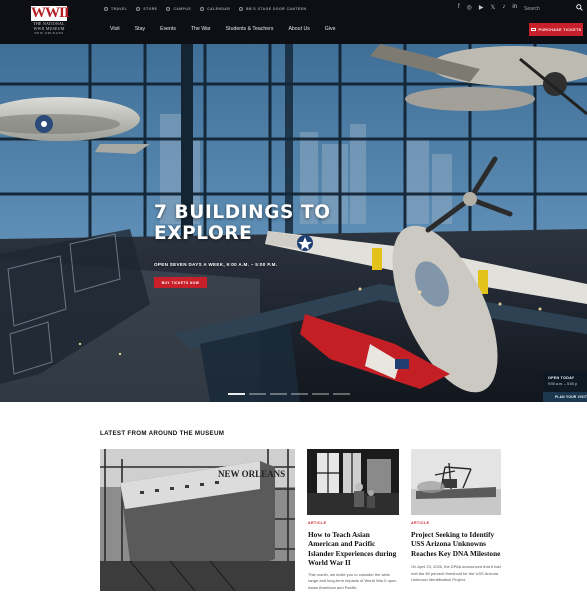 This screenshot has width=587, height=600. What do you see at coordinates (241, 9) in the screenshot?
I see `canteen-icon` at bounding box center [241, 9].